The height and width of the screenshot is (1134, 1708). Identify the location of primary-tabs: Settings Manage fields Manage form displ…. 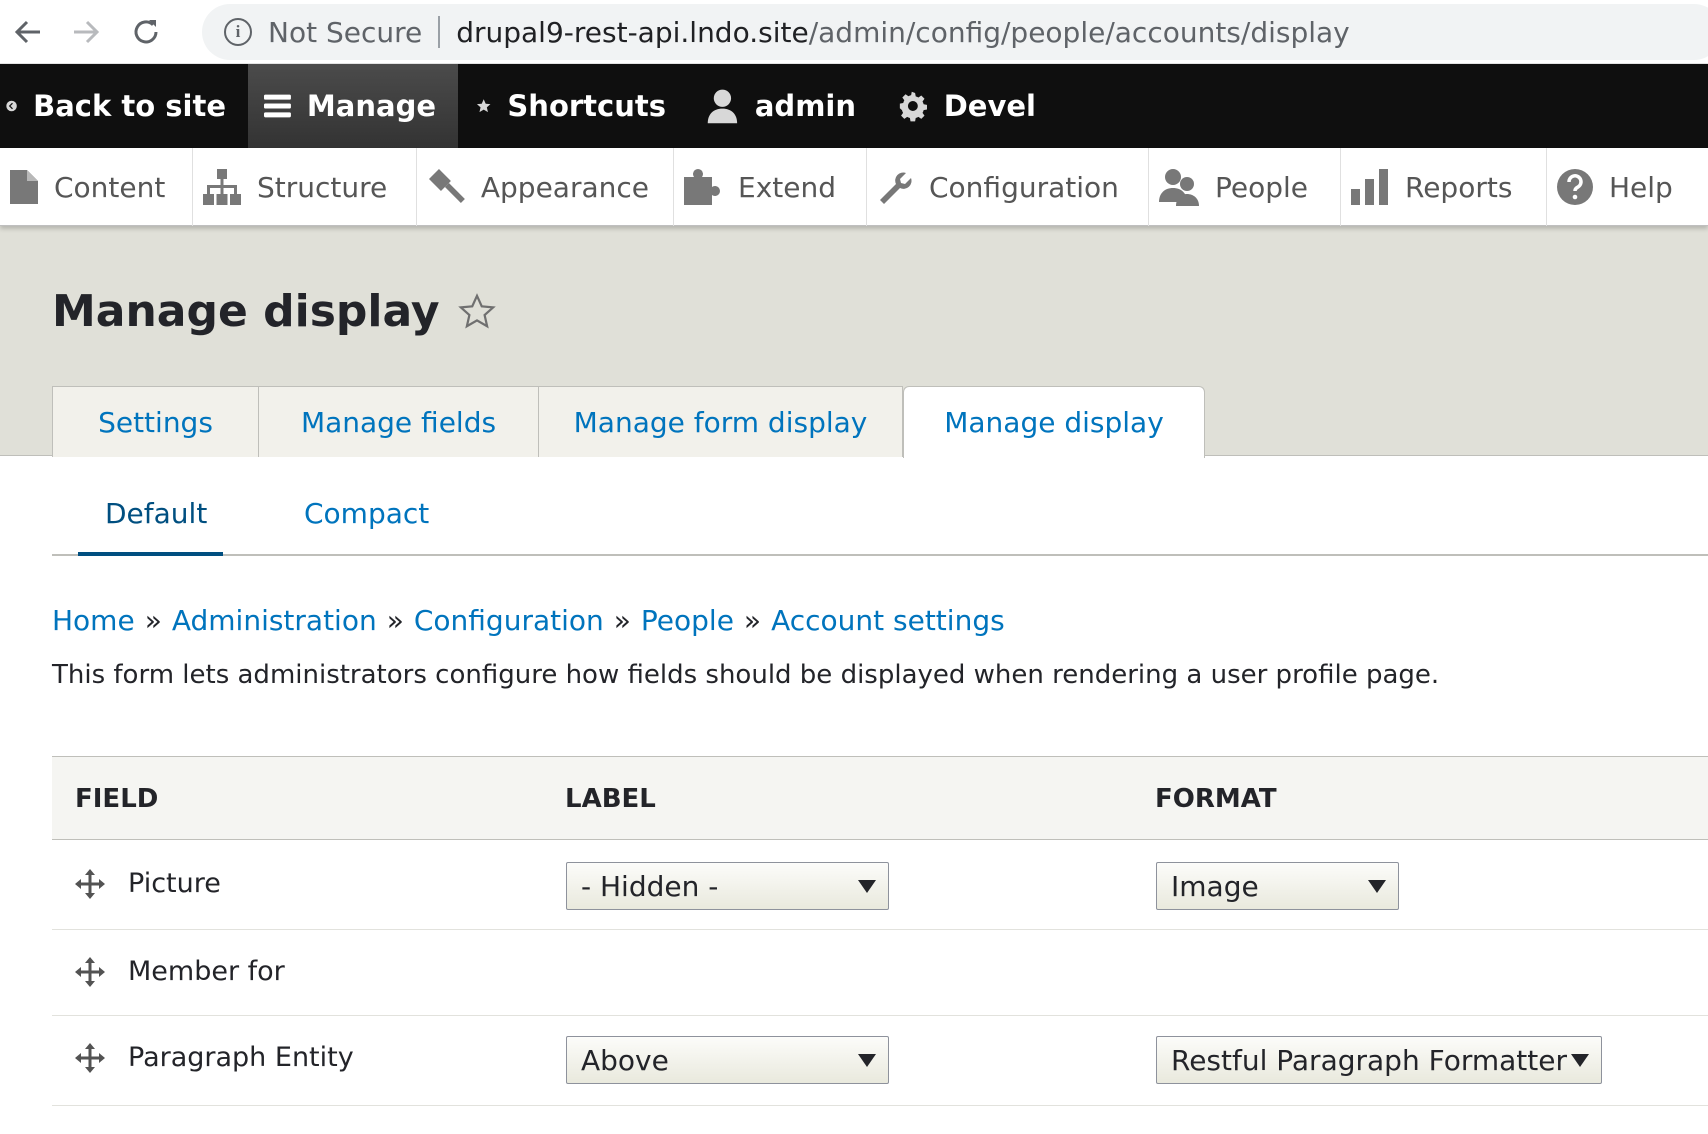
(628, 422).